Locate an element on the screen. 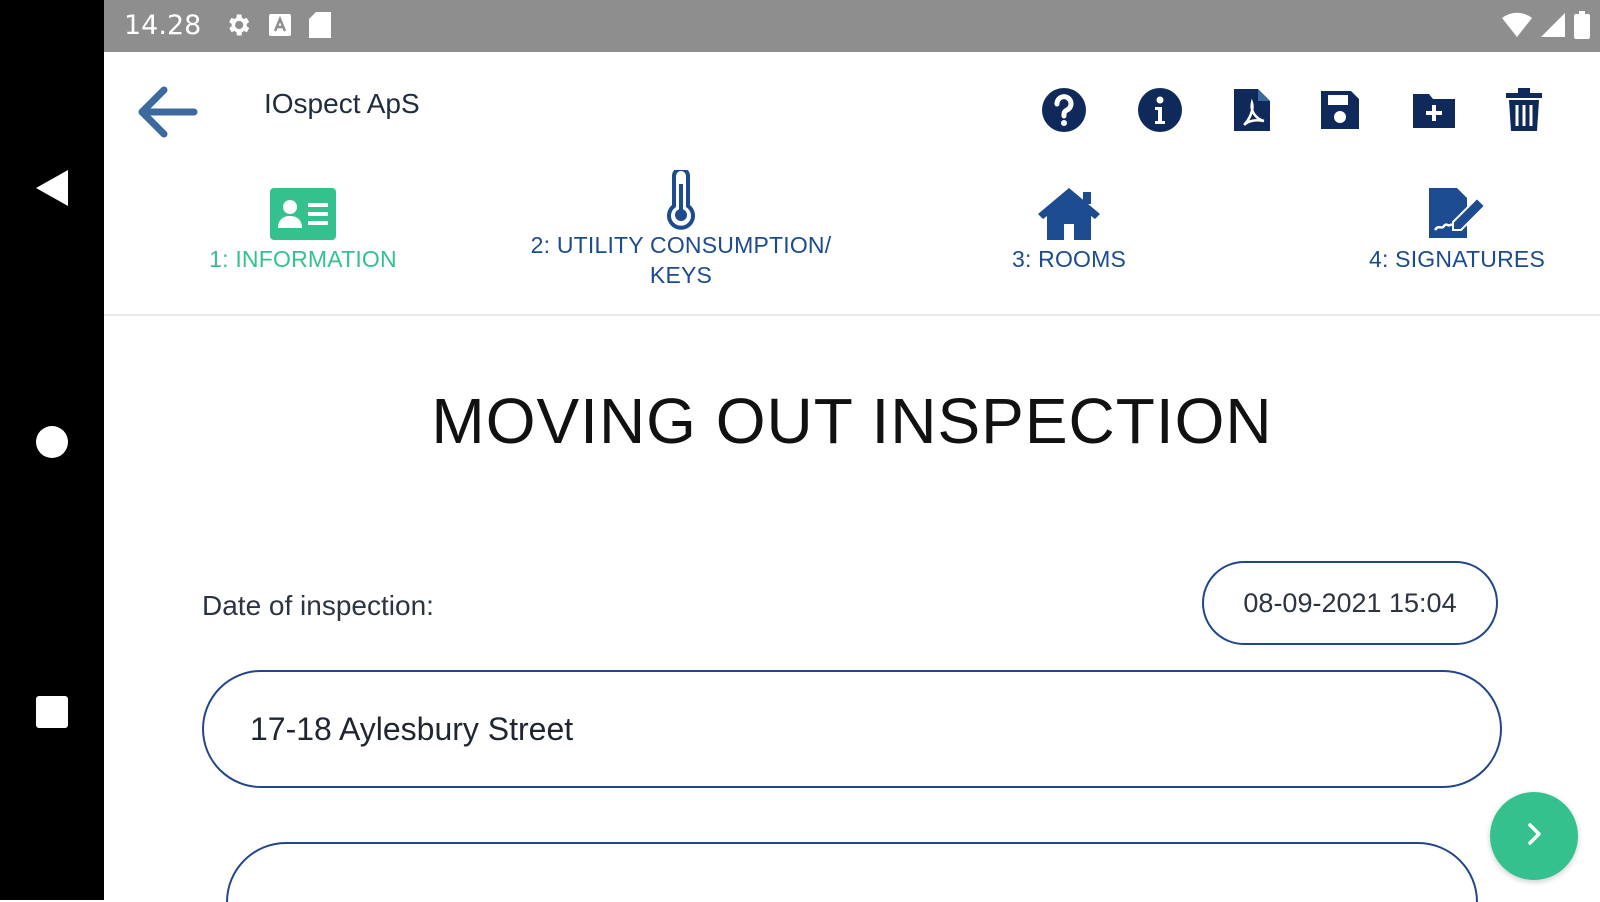  status-bar: 14.28 is located at coordinates (852, 26).